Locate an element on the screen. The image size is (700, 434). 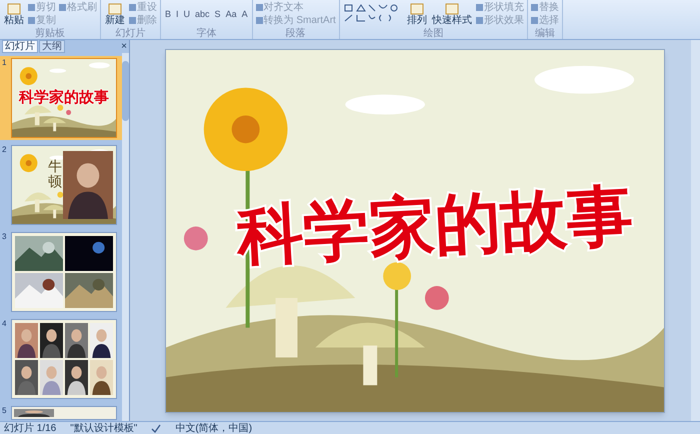
slide-thumbnail: 科学家的故事 is located at coordinates (64, 98).